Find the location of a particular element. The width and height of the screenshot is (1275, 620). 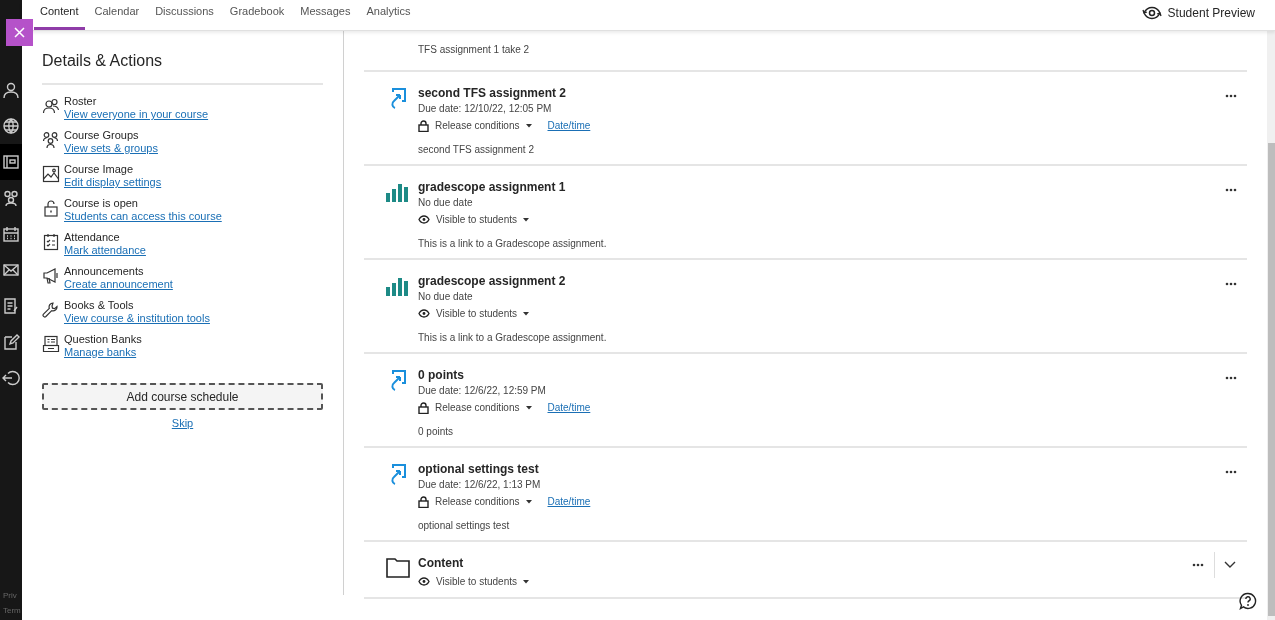

action-label: Question Banks is located at coordinates (103, 339).